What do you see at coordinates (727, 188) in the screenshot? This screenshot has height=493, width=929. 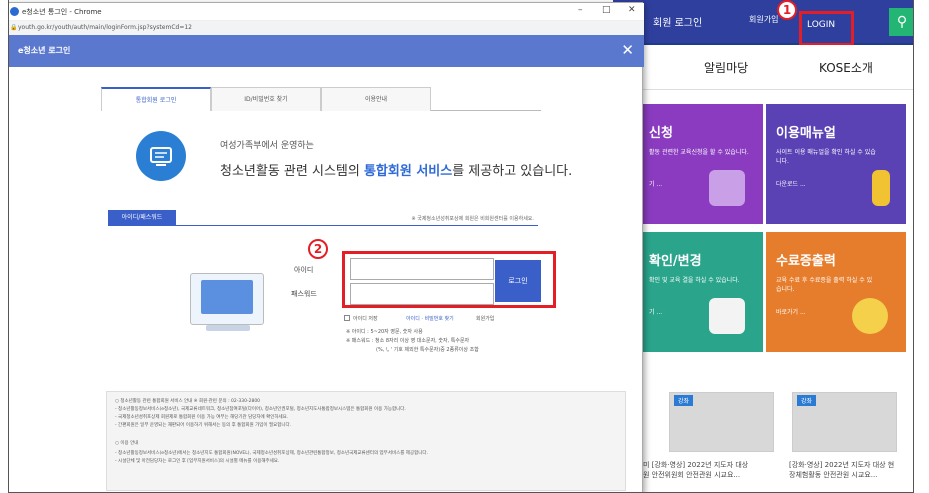 I see `apply-illustration-icon` at bounding box center [727, 188].